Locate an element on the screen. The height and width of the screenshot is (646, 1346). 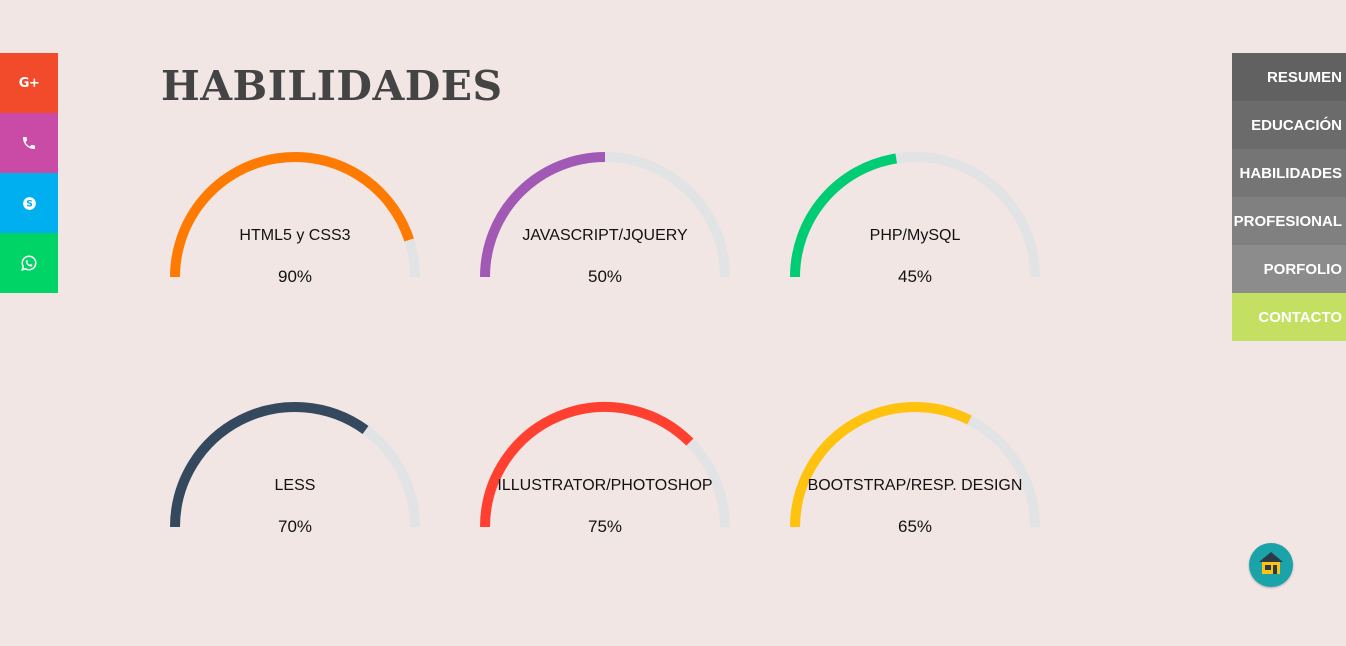
phone-icon is located at coordinates (29, 143).